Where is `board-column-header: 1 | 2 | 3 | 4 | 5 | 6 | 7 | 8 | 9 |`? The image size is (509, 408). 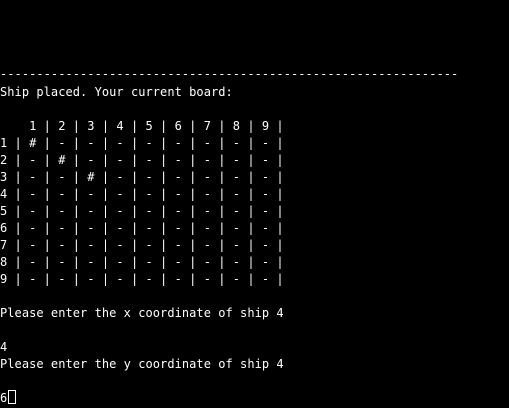 board-column-header: 1 | 2 | 3 | 4 | 5 | 6 | 7 | 8 | 9 | is located at coordinates (142, 126).